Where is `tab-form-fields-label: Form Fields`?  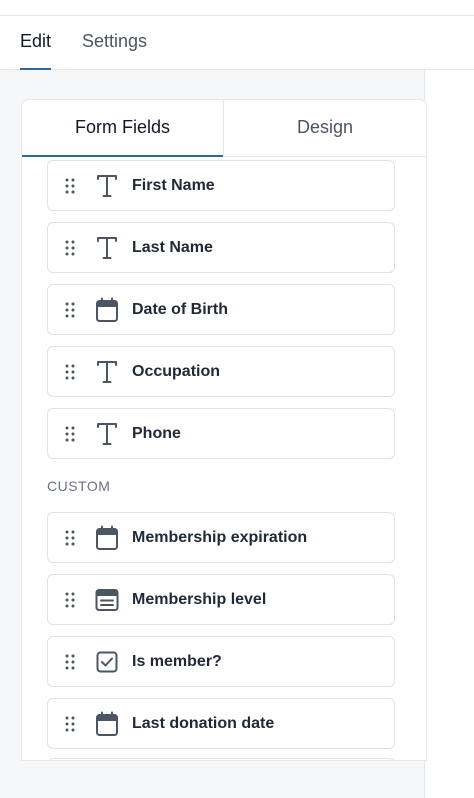
tab-form-fields-label: Form Fields is located at coordinates (122, 127).